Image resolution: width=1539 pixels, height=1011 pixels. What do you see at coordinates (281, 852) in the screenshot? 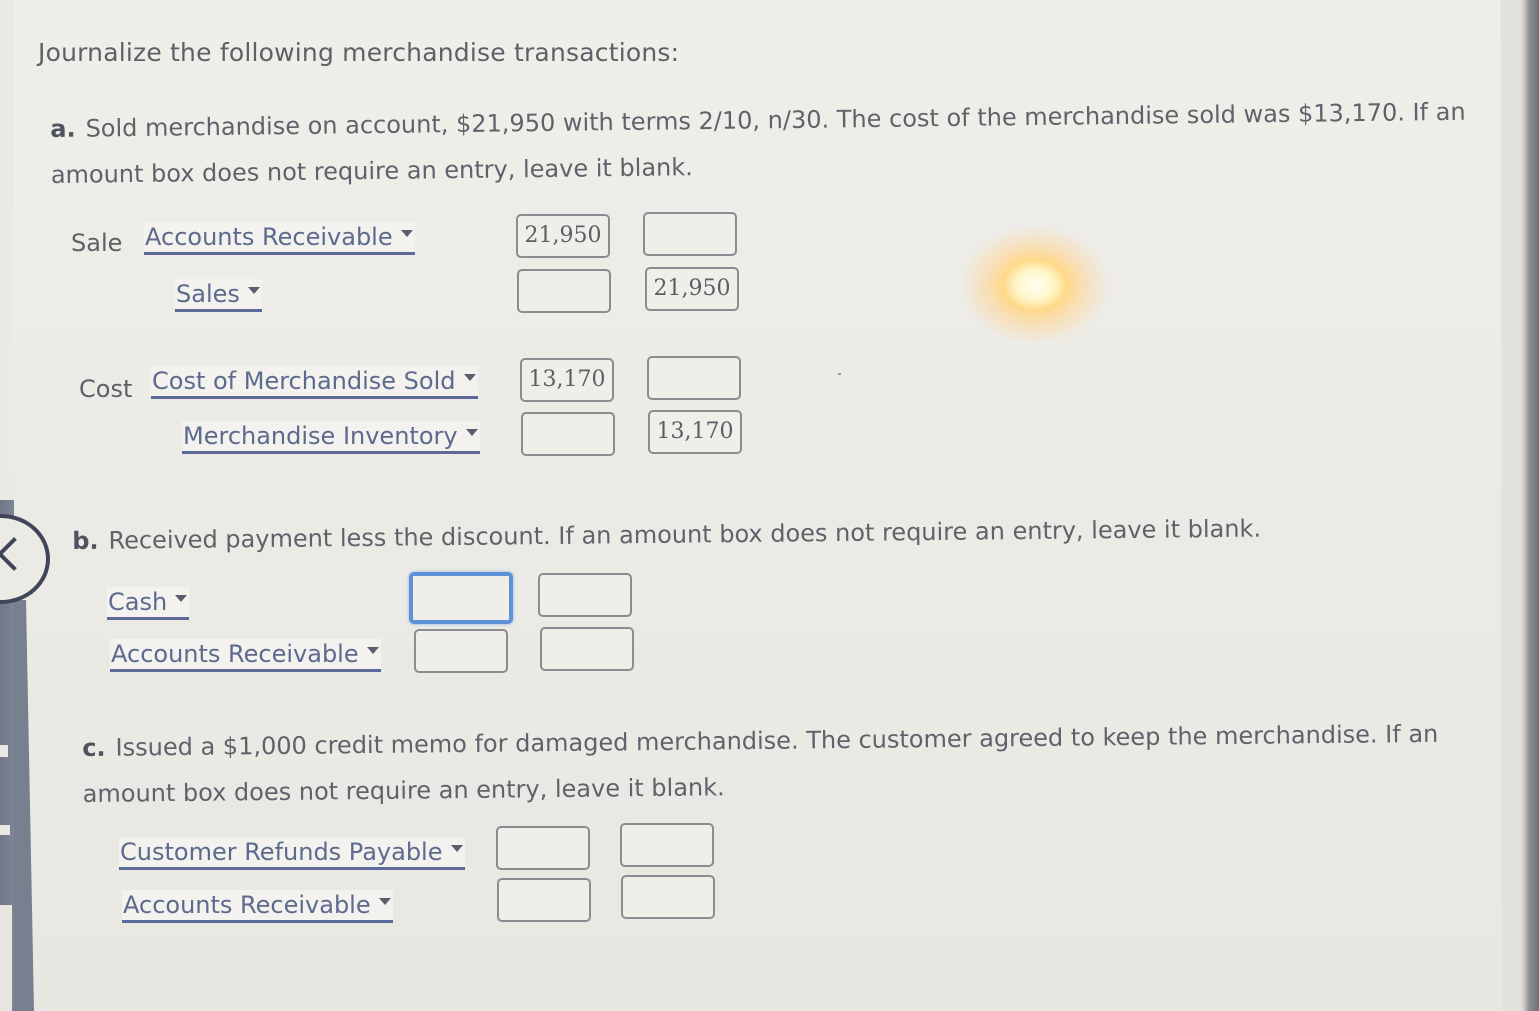
I see `c-row1-account-value: Customer Refunds Payable` at bounding box center [281, 852].